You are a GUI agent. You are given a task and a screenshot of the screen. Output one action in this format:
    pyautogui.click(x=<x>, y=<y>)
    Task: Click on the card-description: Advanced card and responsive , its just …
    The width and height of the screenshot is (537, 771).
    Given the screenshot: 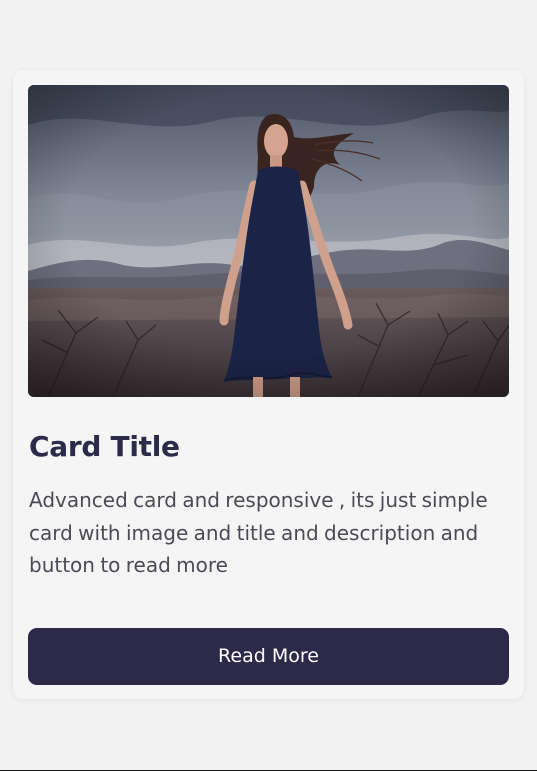 What is the action you would take?
    pyautogui.click(x=258, y=532)
    